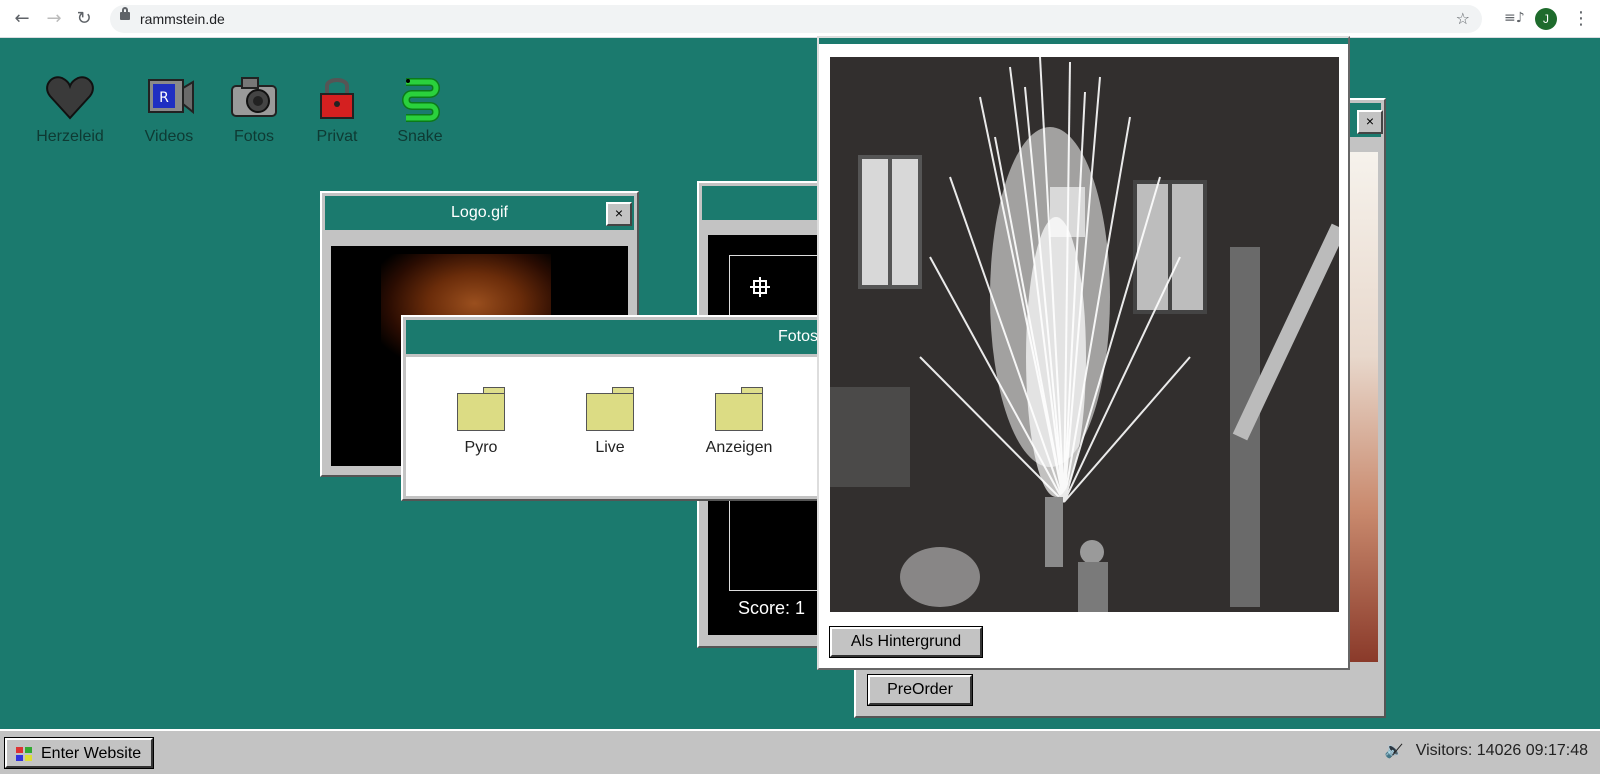  I want to click on photo-window-titlebar, so click(1083, 41).